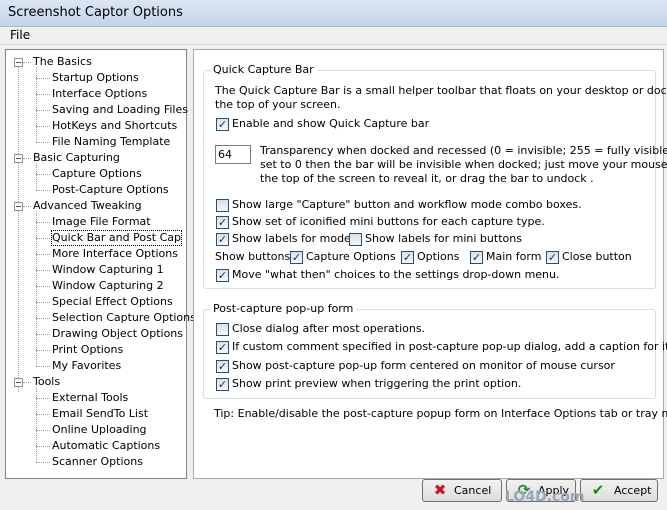  I want to click on cancel-label: Cancel, so click(473, 490).